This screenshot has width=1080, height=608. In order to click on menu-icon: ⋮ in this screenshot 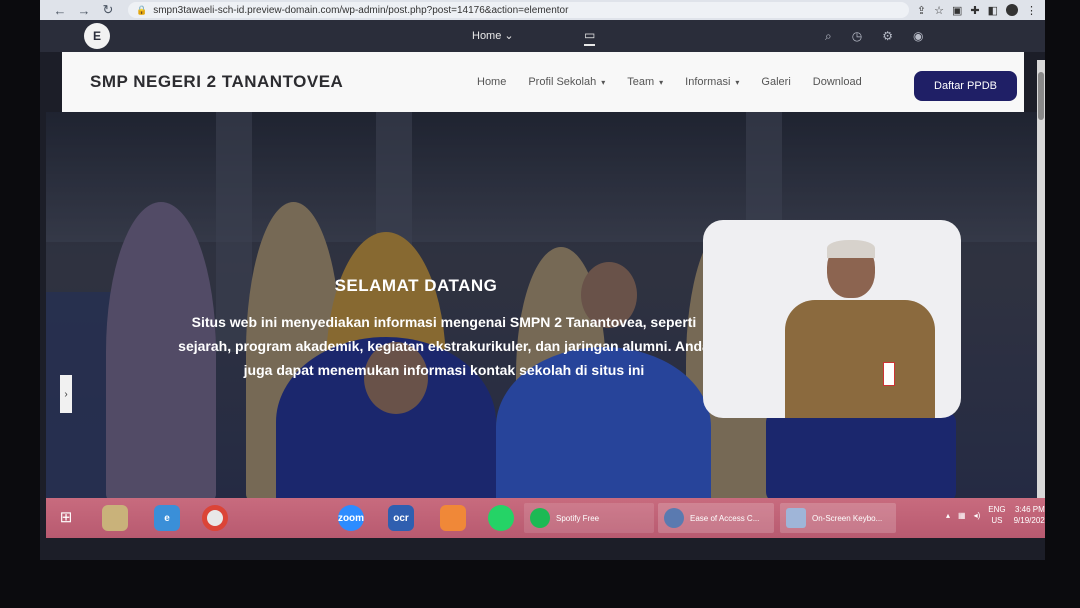, I will do `click(1031, 10)`.